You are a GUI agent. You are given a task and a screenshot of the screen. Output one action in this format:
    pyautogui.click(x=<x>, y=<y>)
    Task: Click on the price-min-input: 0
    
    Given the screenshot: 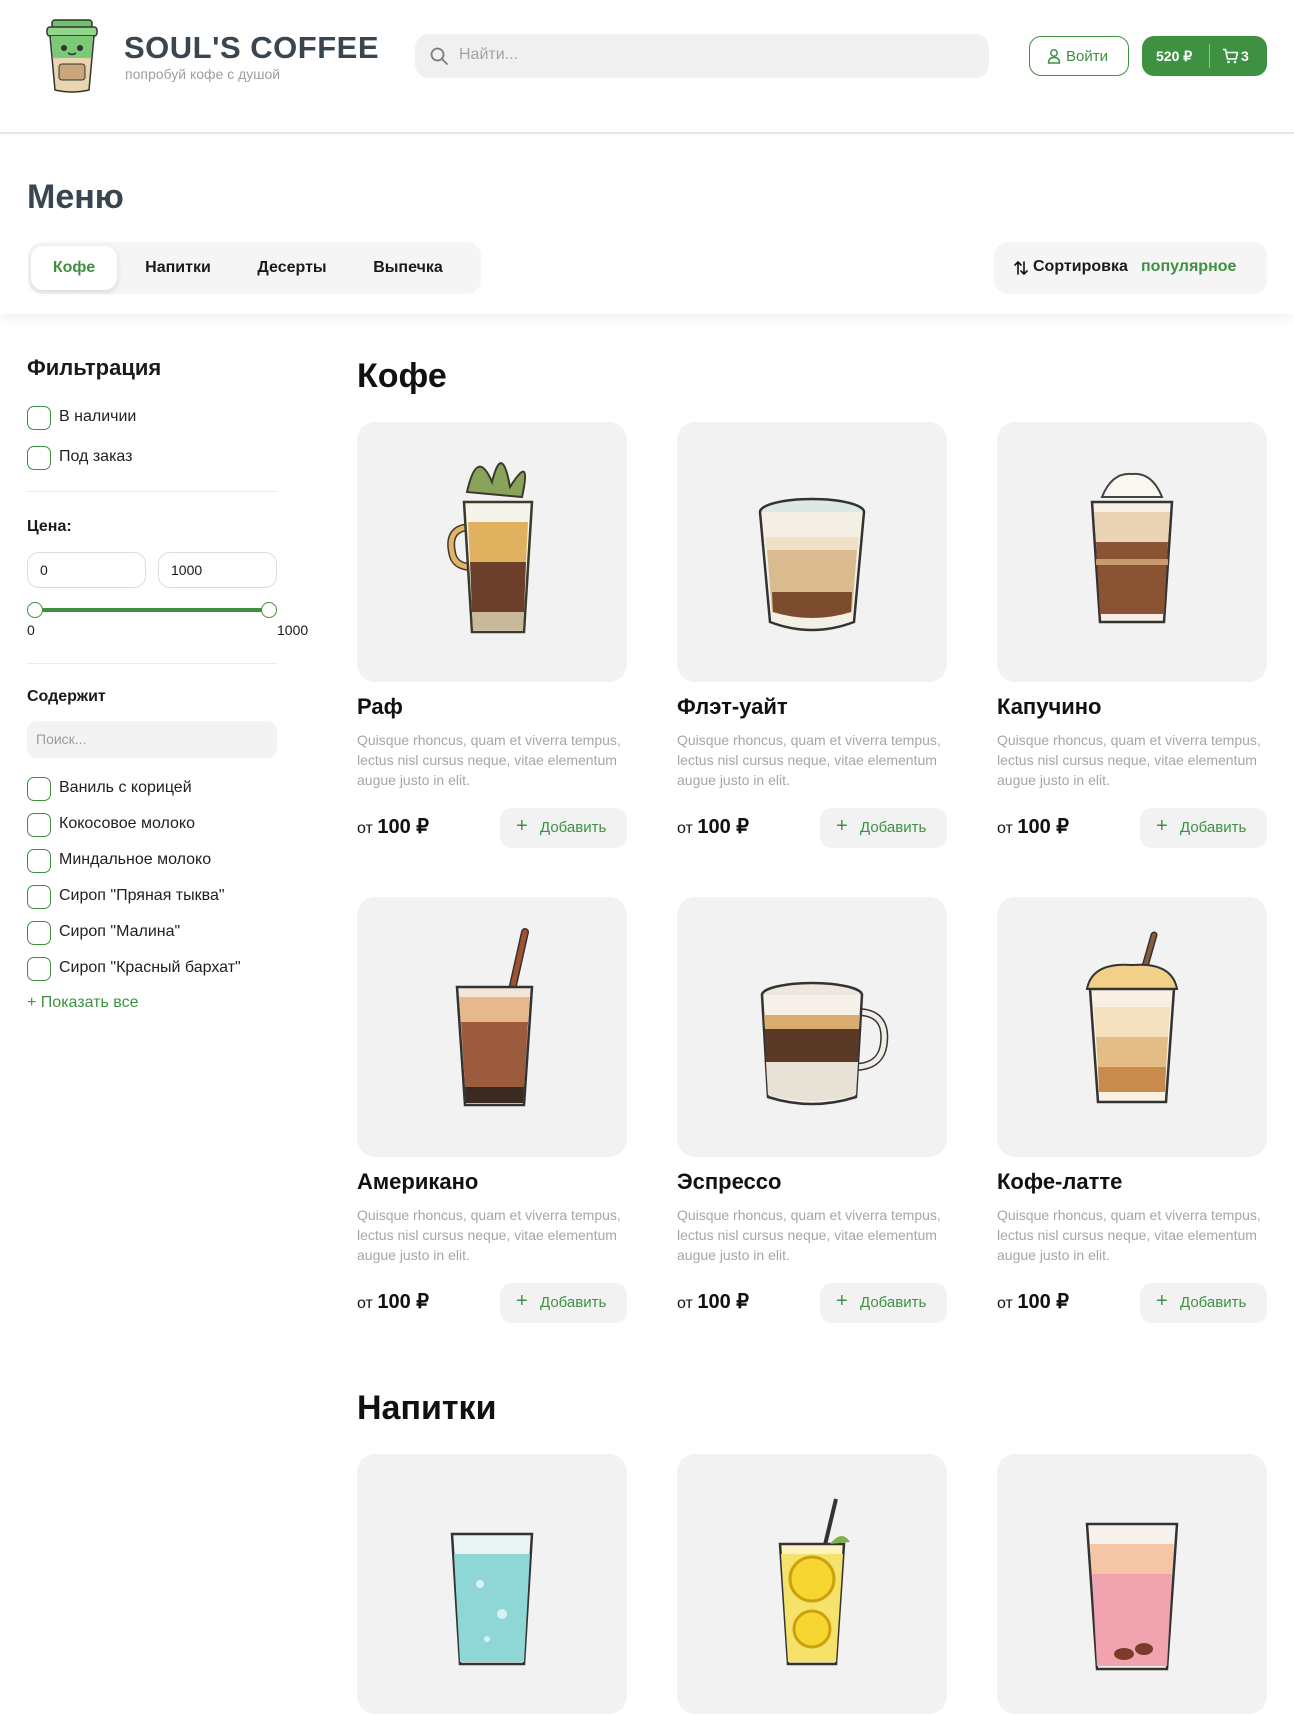 What is the action you would take?
    pyautogui.click(x=86, y=570)
    